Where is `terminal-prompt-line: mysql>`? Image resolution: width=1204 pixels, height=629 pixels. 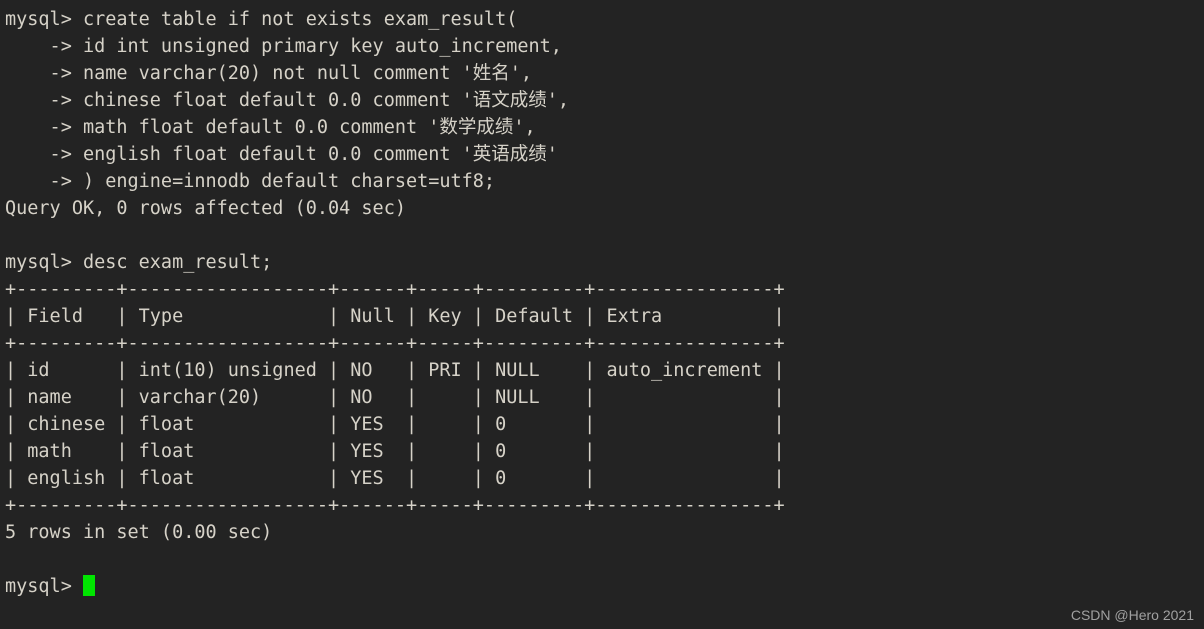
terminal-prompt-line: mysql> is located at coordinates (604, 586).